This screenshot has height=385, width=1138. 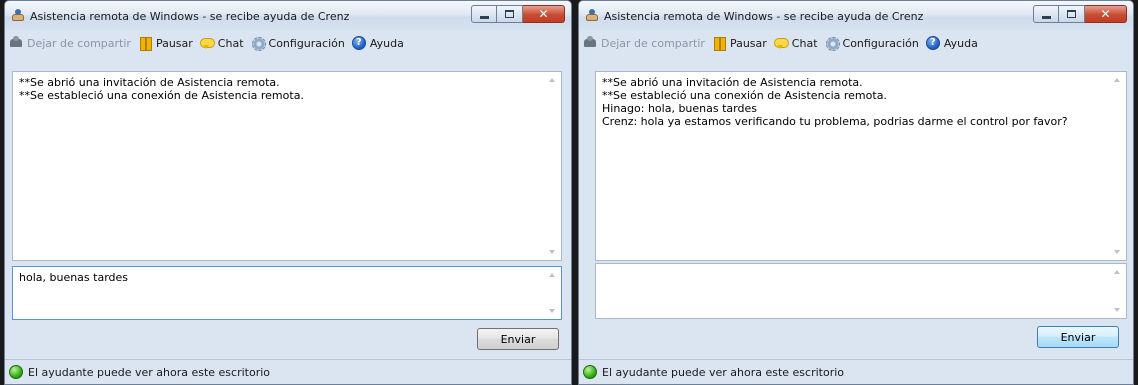 I want to click on message-input, so click(x=861, y=291).